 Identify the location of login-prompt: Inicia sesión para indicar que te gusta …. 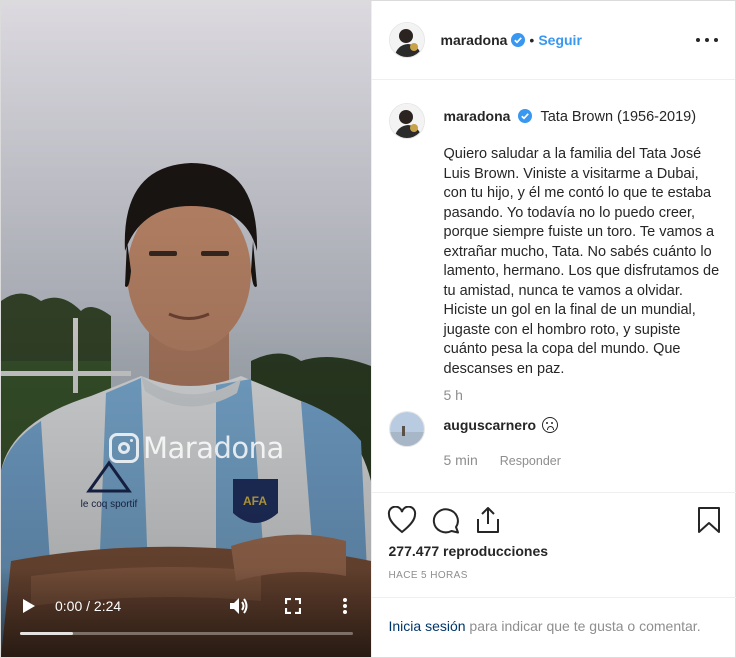
(553, 627).